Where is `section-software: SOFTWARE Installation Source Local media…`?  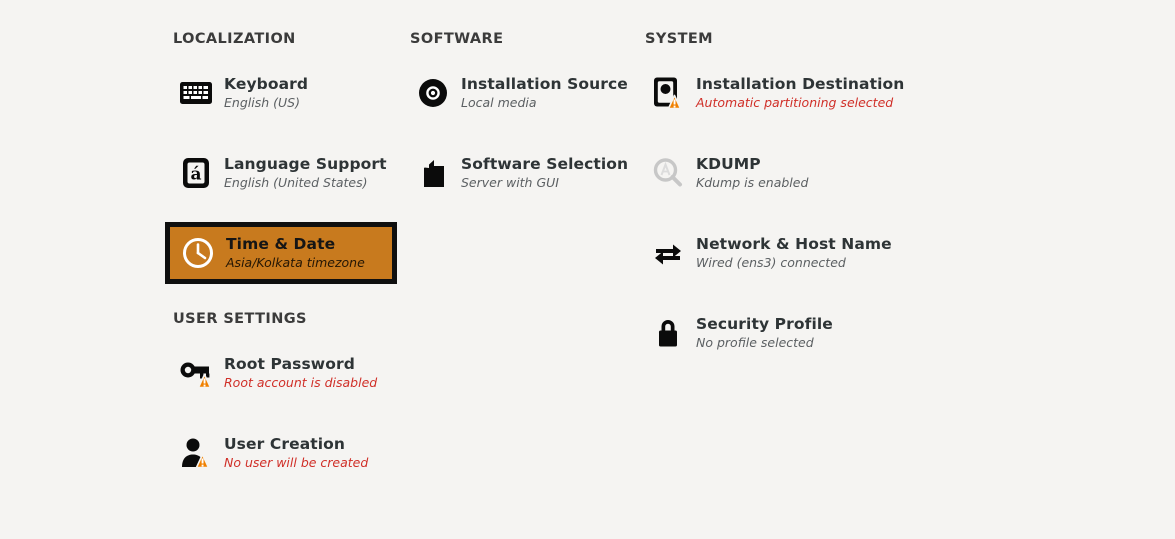
section-software: SOFTWARE Installation Source Local media… is located at coordinates (522, 125).